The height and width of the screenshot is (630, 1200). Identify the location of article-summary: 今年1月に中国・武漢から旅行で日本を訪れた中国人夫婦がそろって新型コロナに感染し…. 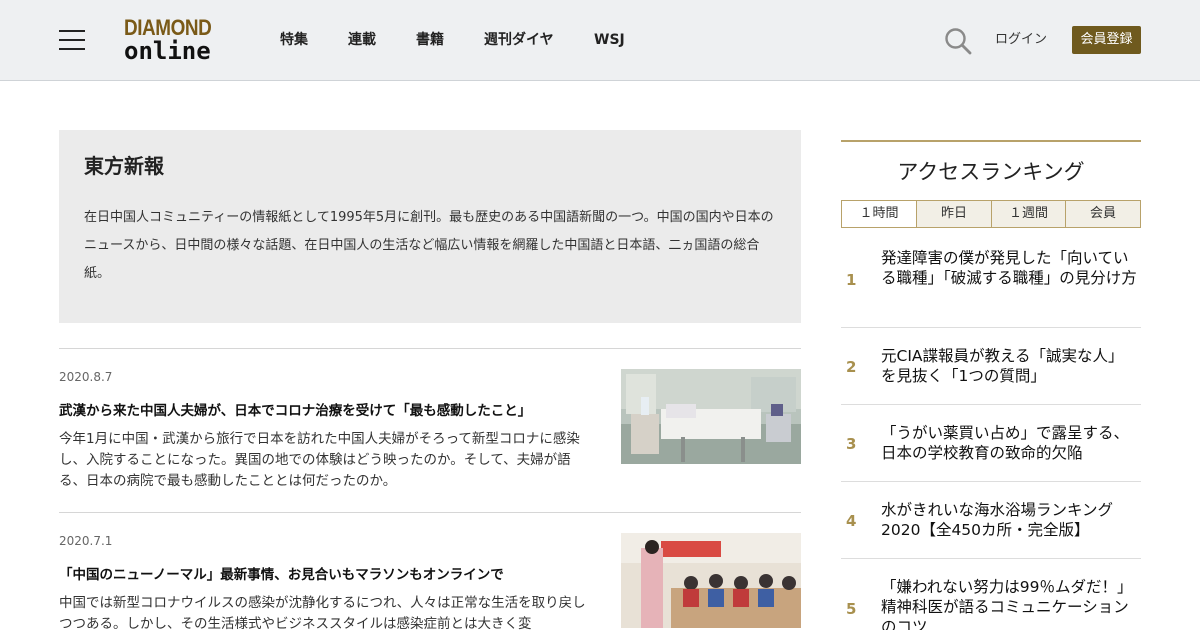
(319, 460).